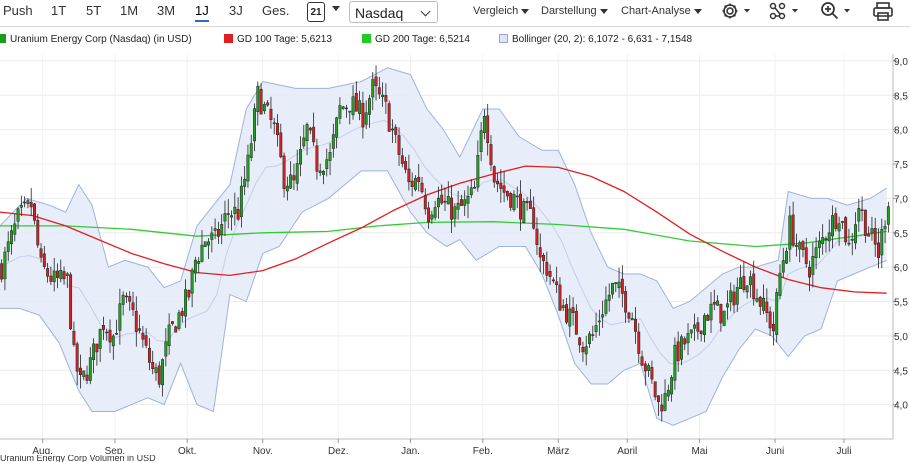 The height and width of the screenshot is (462, 910). I want to click on menu-vergleich: Vergleich, so click(501, 11).